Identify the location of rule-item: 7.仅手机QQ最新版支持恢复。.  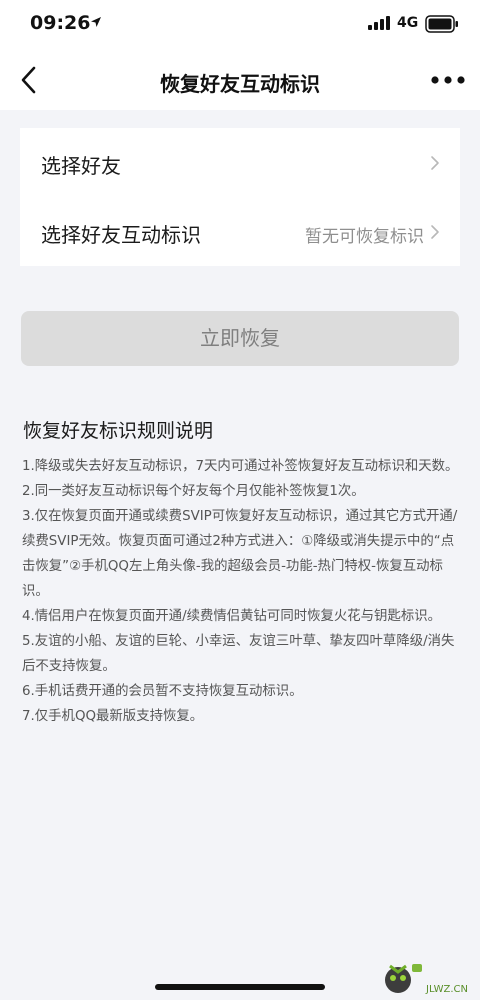
(113, 716).